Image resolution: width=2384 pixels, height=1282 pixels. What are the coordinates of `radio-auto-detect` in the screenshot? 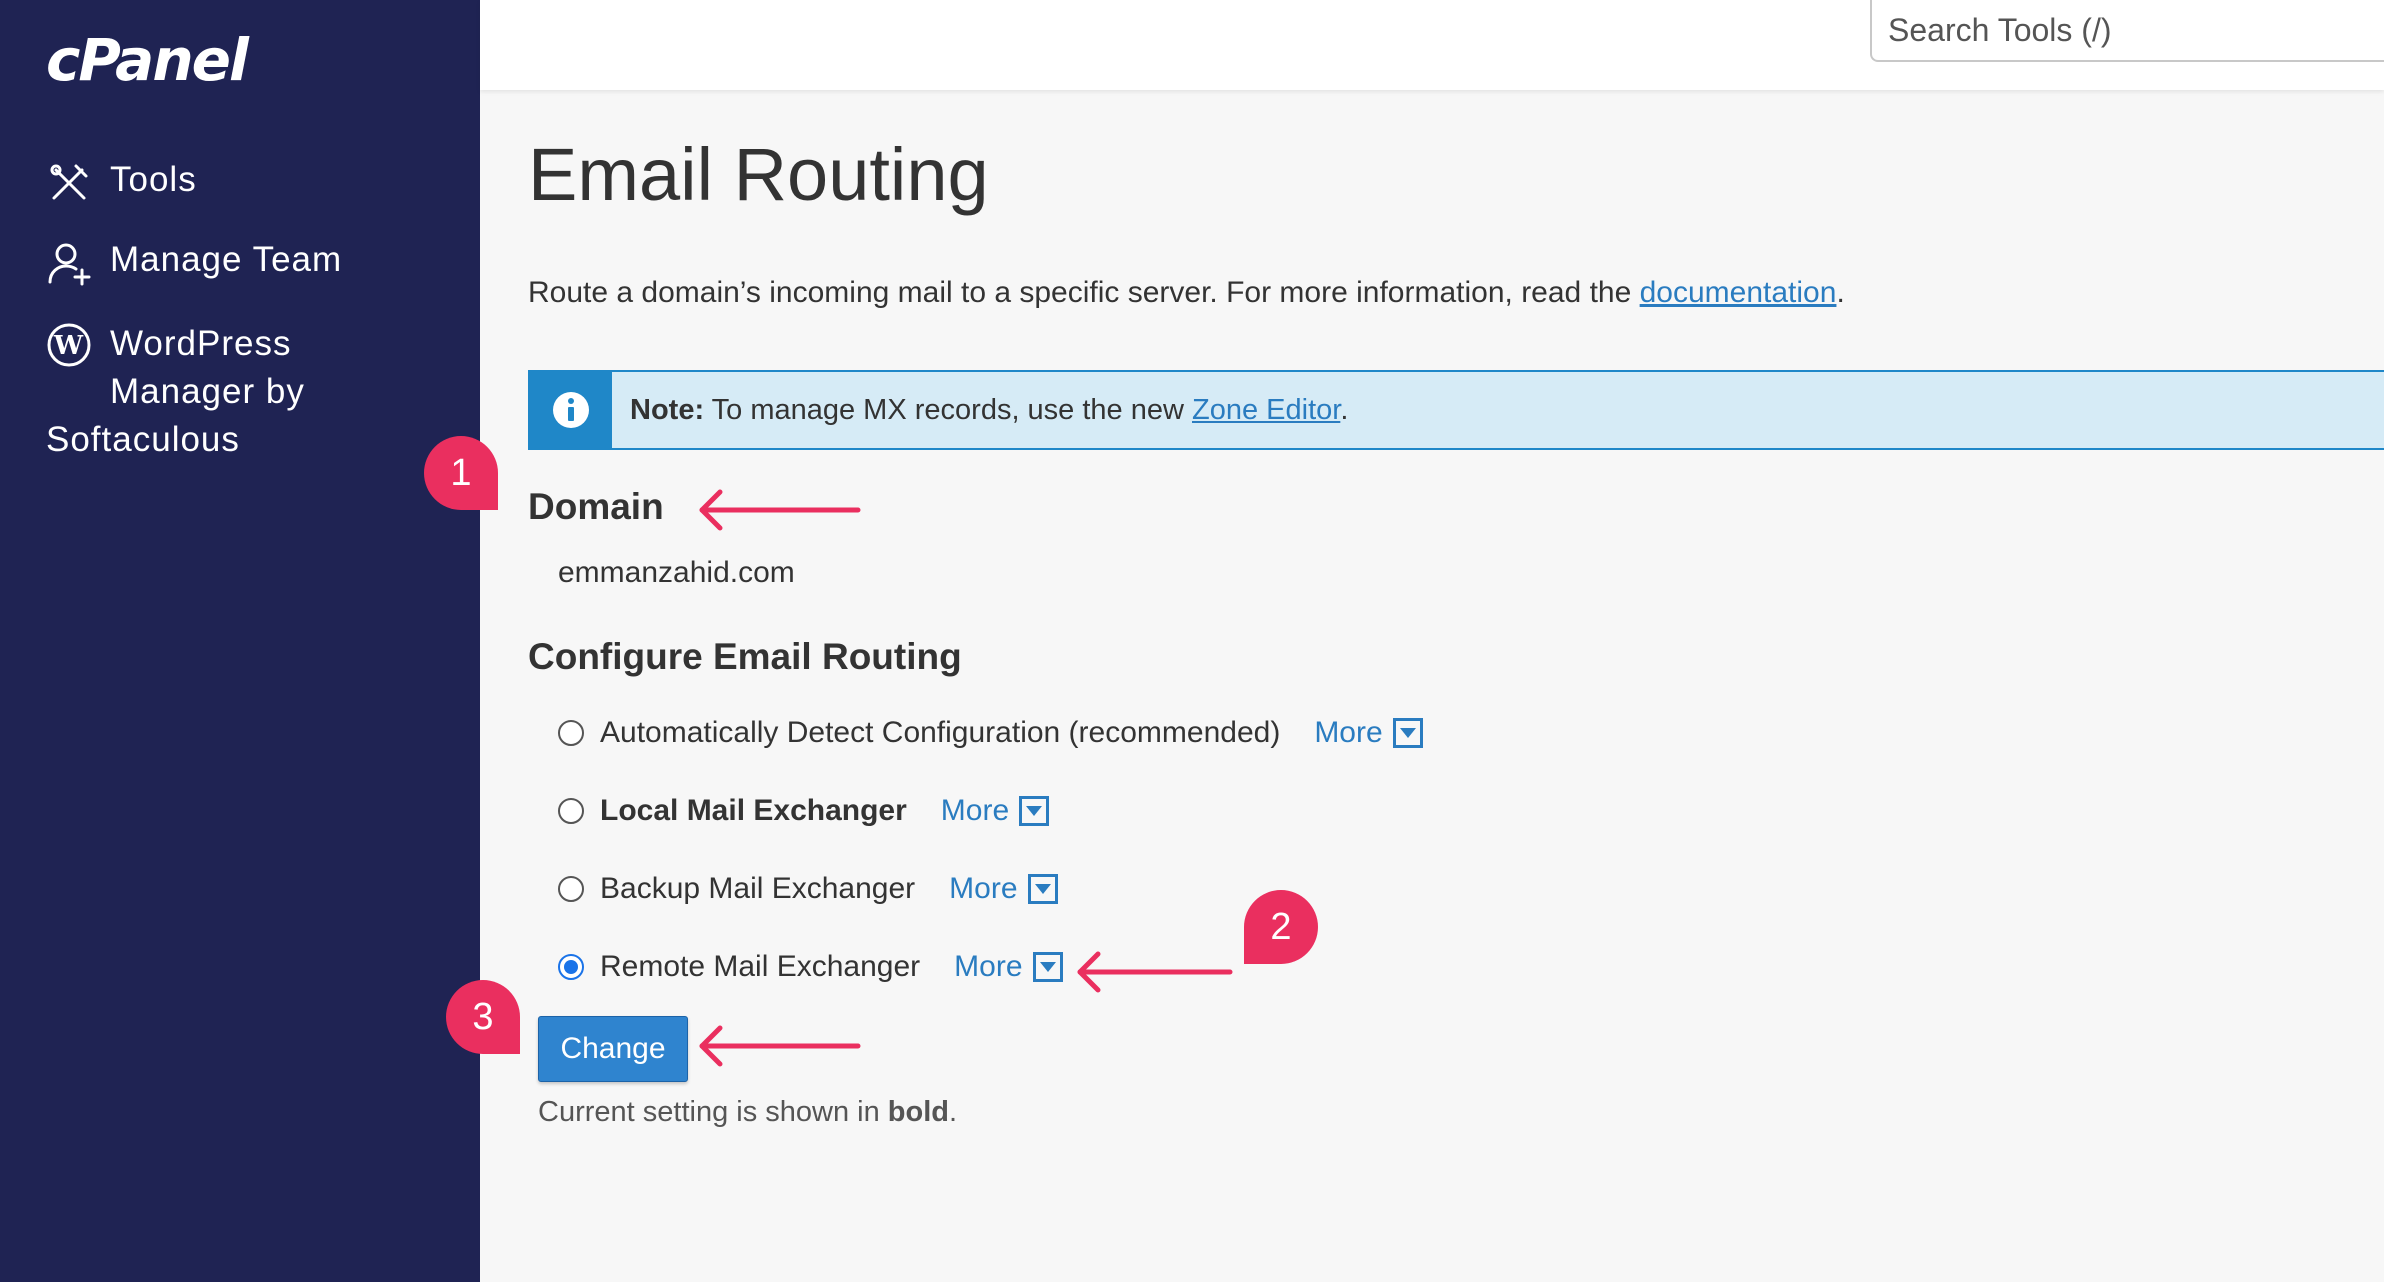 It's located at (571, 733).